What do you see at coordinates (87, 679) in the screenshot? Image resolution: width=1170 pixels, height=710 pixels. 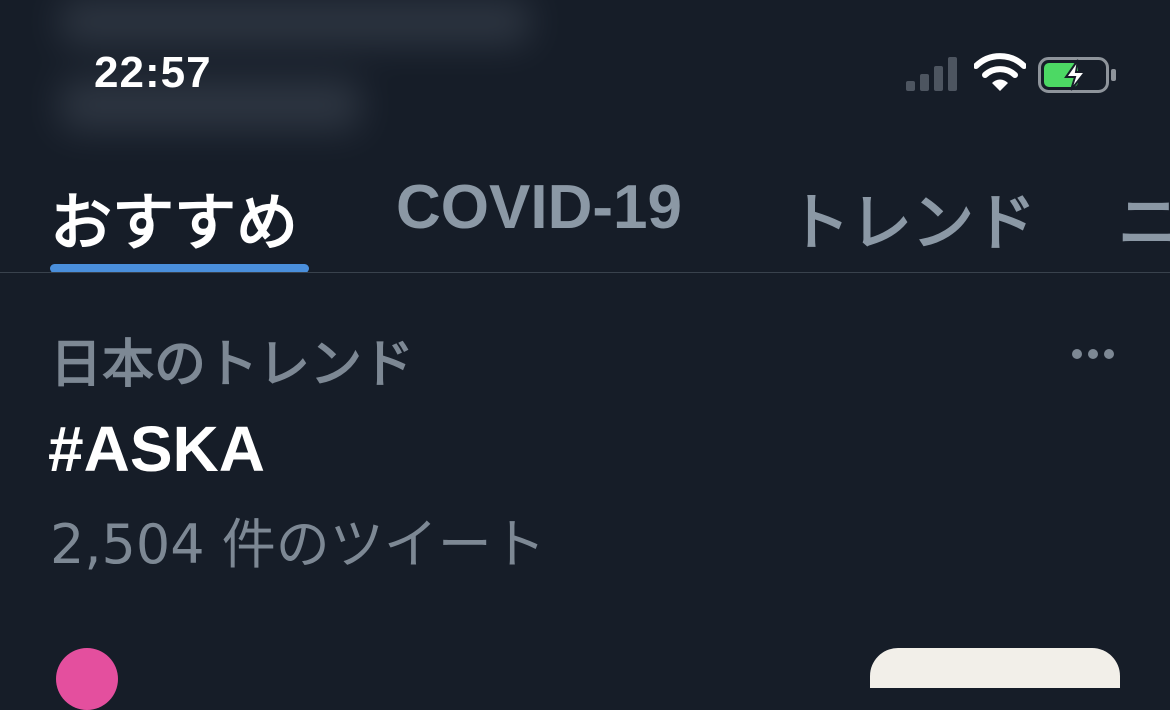 I see `avatar` at bounding box center [87, 679].